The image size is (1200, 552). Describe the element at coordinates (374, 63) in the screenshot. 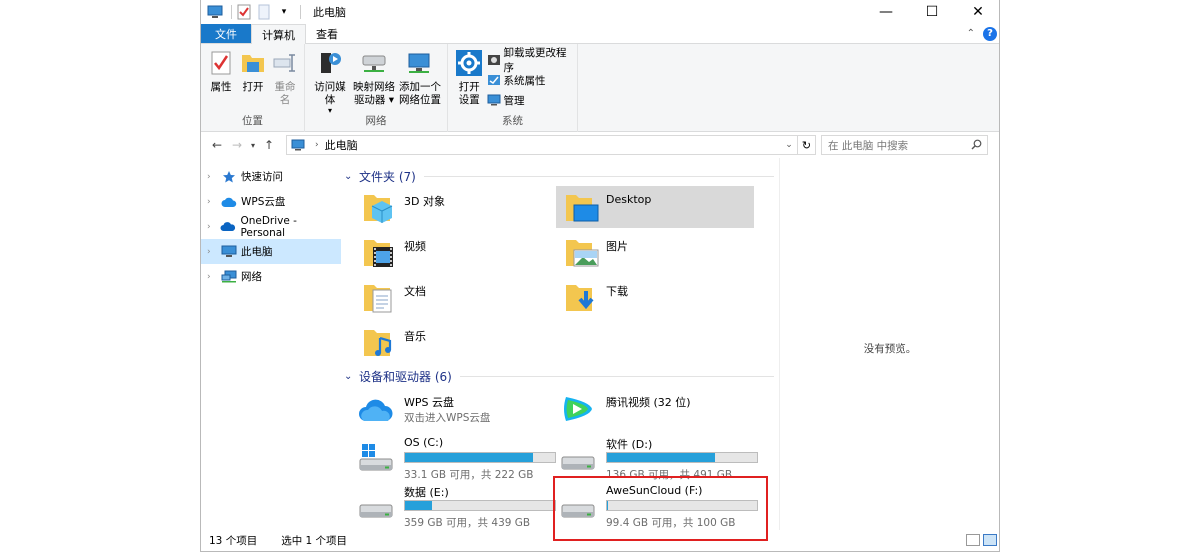

I see `network-drive-icon` at that location.